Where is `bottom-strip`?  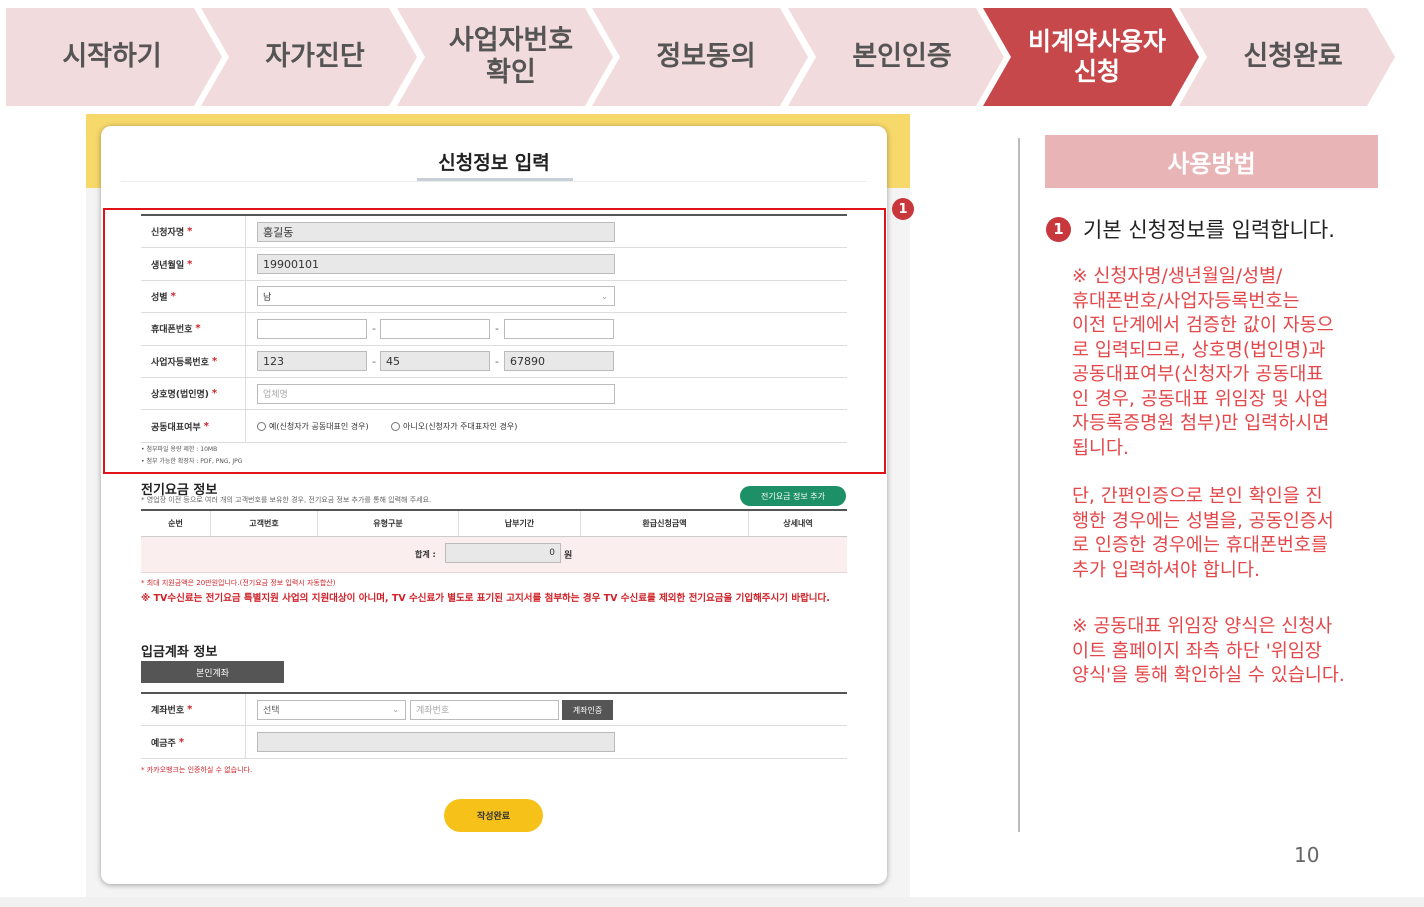 bottom-strip is located at coordinates (712, 902).